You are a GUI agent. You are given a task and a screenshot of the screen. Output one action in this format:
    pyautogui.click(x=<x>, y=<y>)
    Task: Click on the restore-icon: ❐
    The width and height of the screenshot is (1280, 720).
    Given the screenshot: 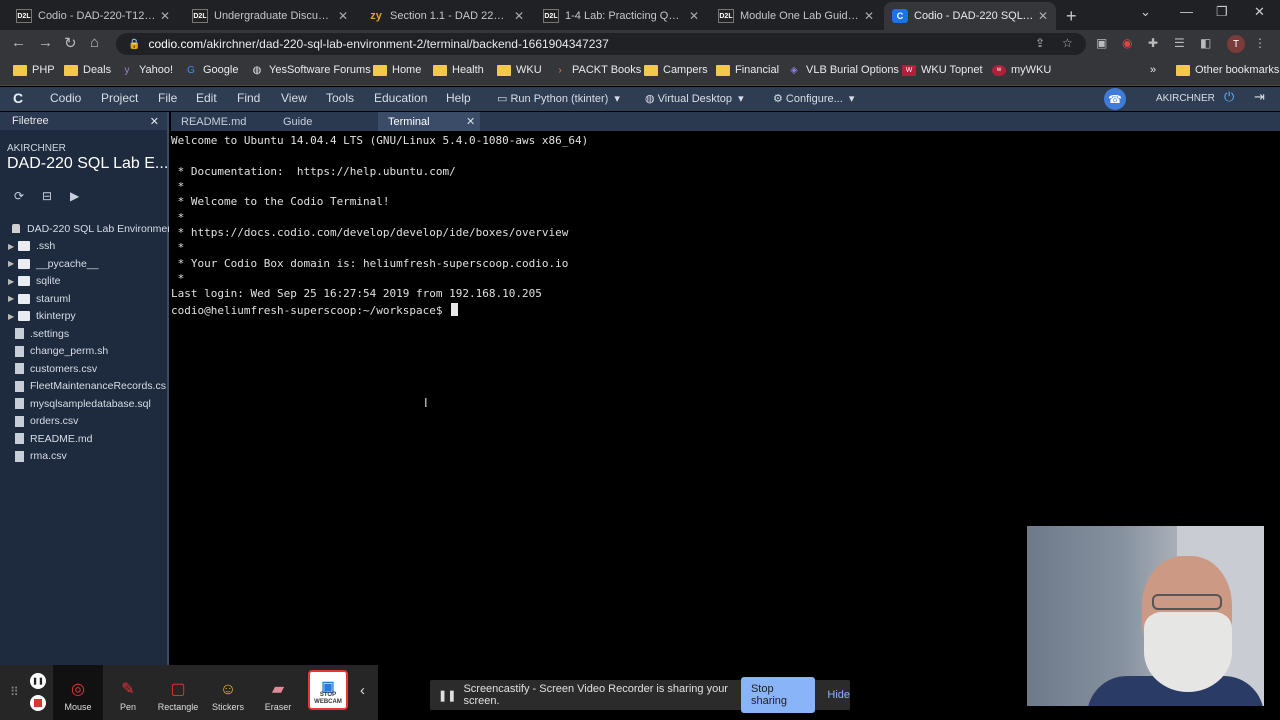 What is the action you would take?
    pyautogui.click(x=1222, y=12)
    